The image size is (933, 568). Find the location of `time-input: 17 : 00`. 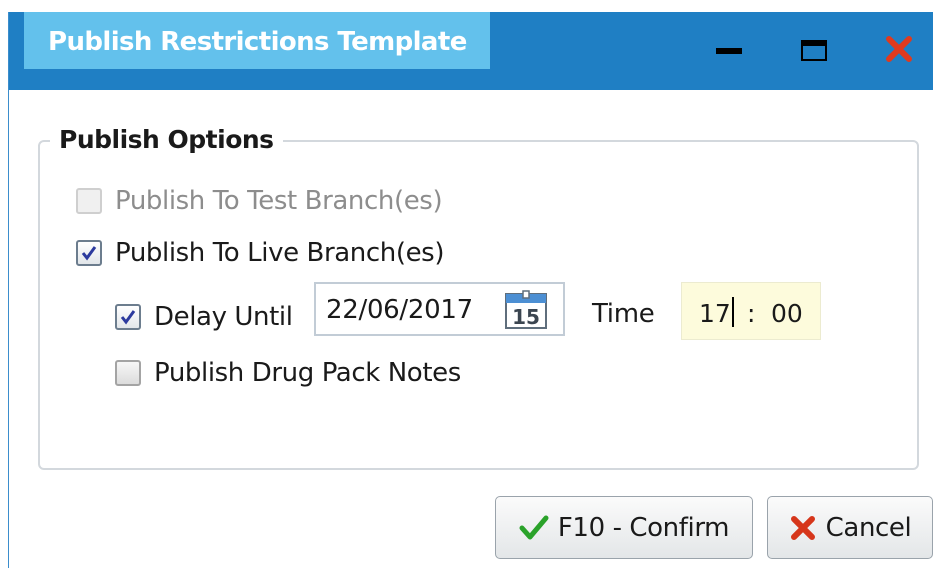

time-input: 17 : 00 is located at coordinates (751, 311).